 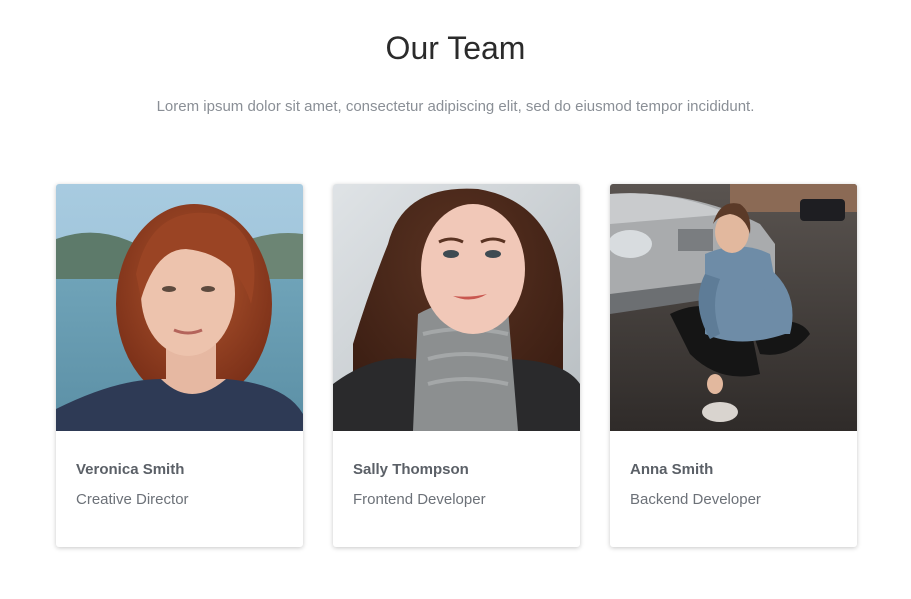 What do you see at coordinates (132, 499) in the screenshot?
I see `member-role: Creative Director` at bounding box center [132, 499].